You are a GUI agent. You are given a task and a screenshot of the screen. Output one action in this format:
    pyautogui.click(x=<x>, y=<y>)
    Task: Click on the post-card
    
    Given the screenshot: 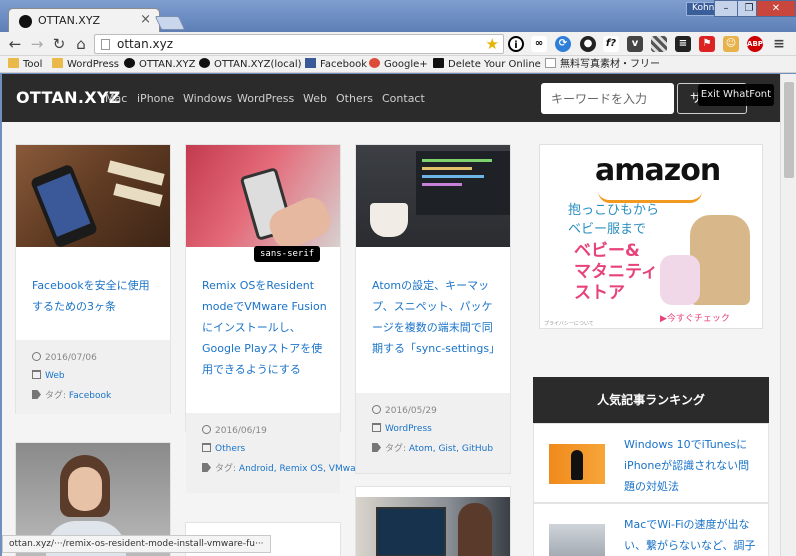 What is the action you would take?
    pyautogui.click(x=433, y=521)
    